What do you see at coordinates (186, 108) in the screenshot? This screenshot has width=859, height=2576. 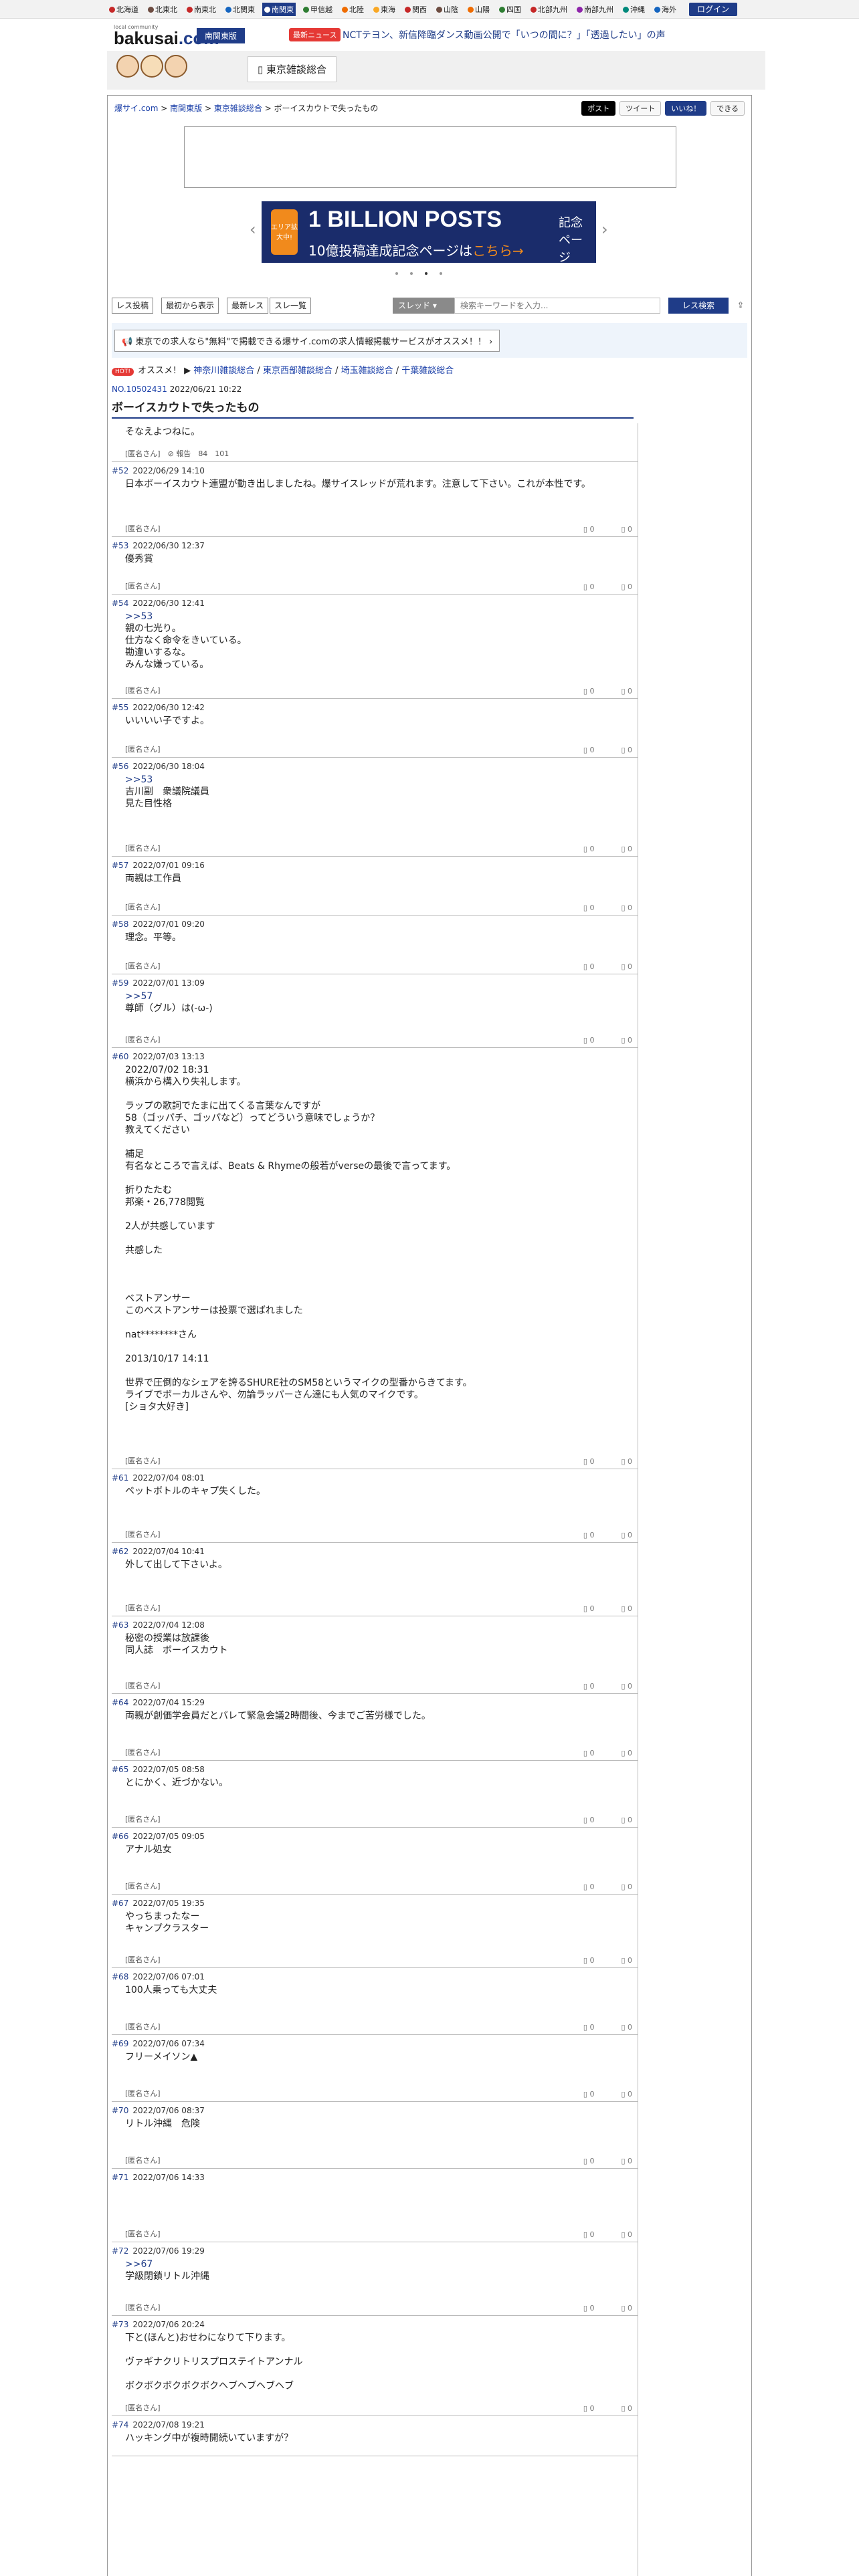 I see `breadcrumb-region: 南関東版` at bounding box center [186, 108].